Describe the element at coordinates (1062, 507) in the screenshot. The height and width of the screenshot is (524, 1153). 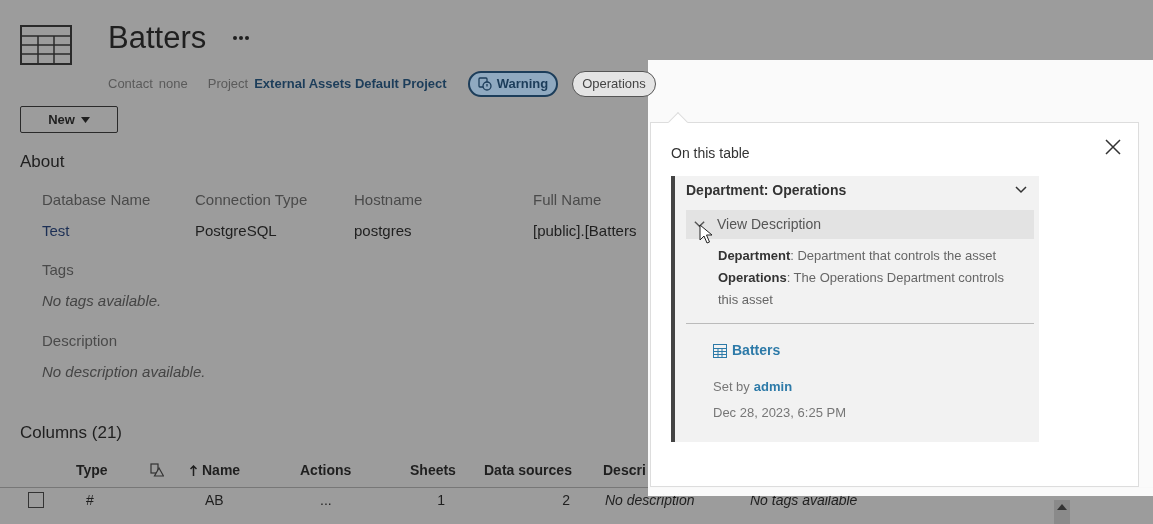
I see `scroll-up-icon` at that location.